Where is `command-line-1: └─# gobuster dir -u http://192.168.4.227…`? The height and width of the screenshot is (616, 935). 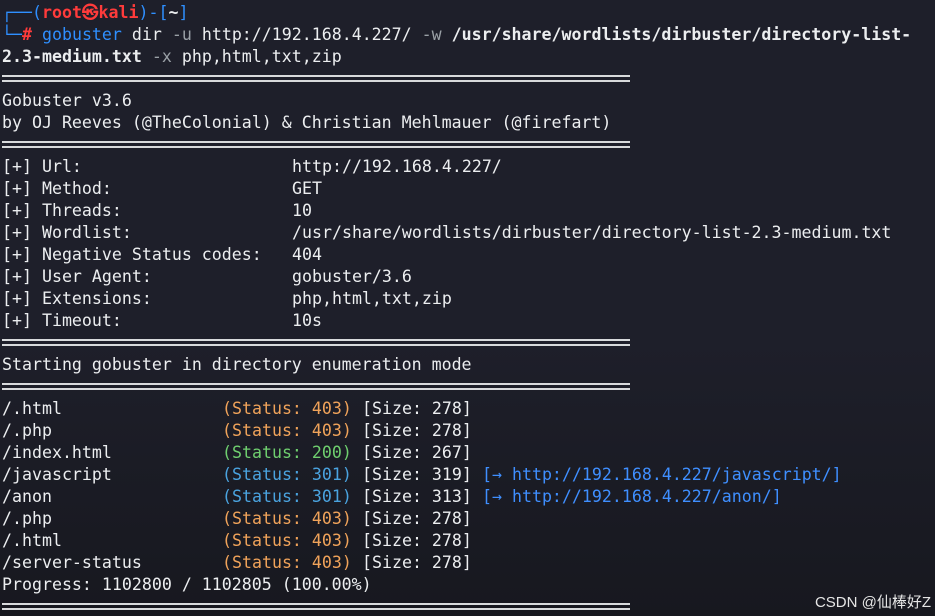
command-line-1: └─# gobuster dir -u http://192.168.4.227… is located at coordinates (468, 35).